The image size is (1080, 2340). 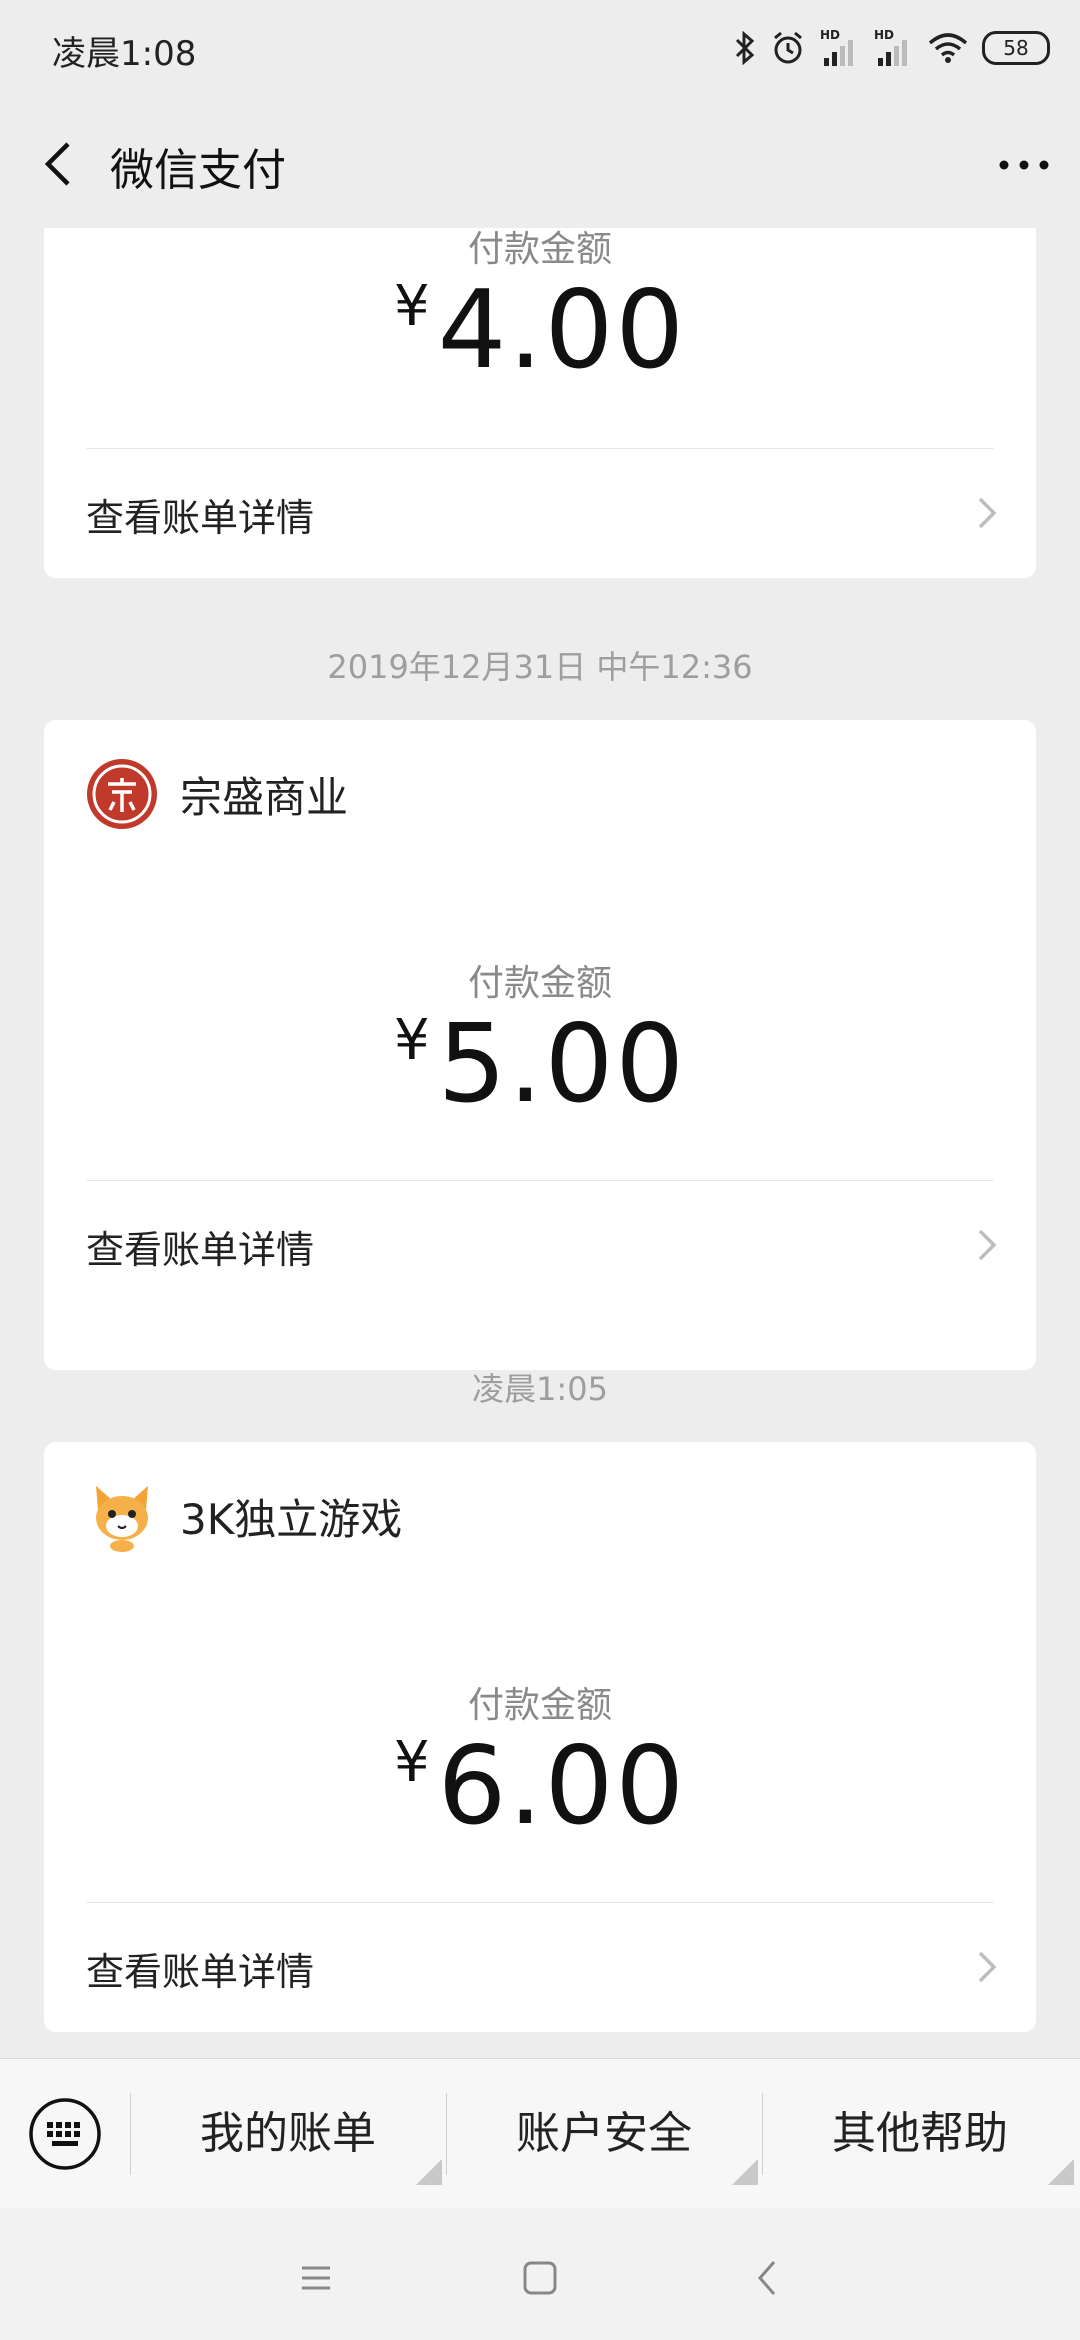 I want to click on official-account-menu: 我的账单 账户安全 其他帮助, so click(x=540, y=2133).